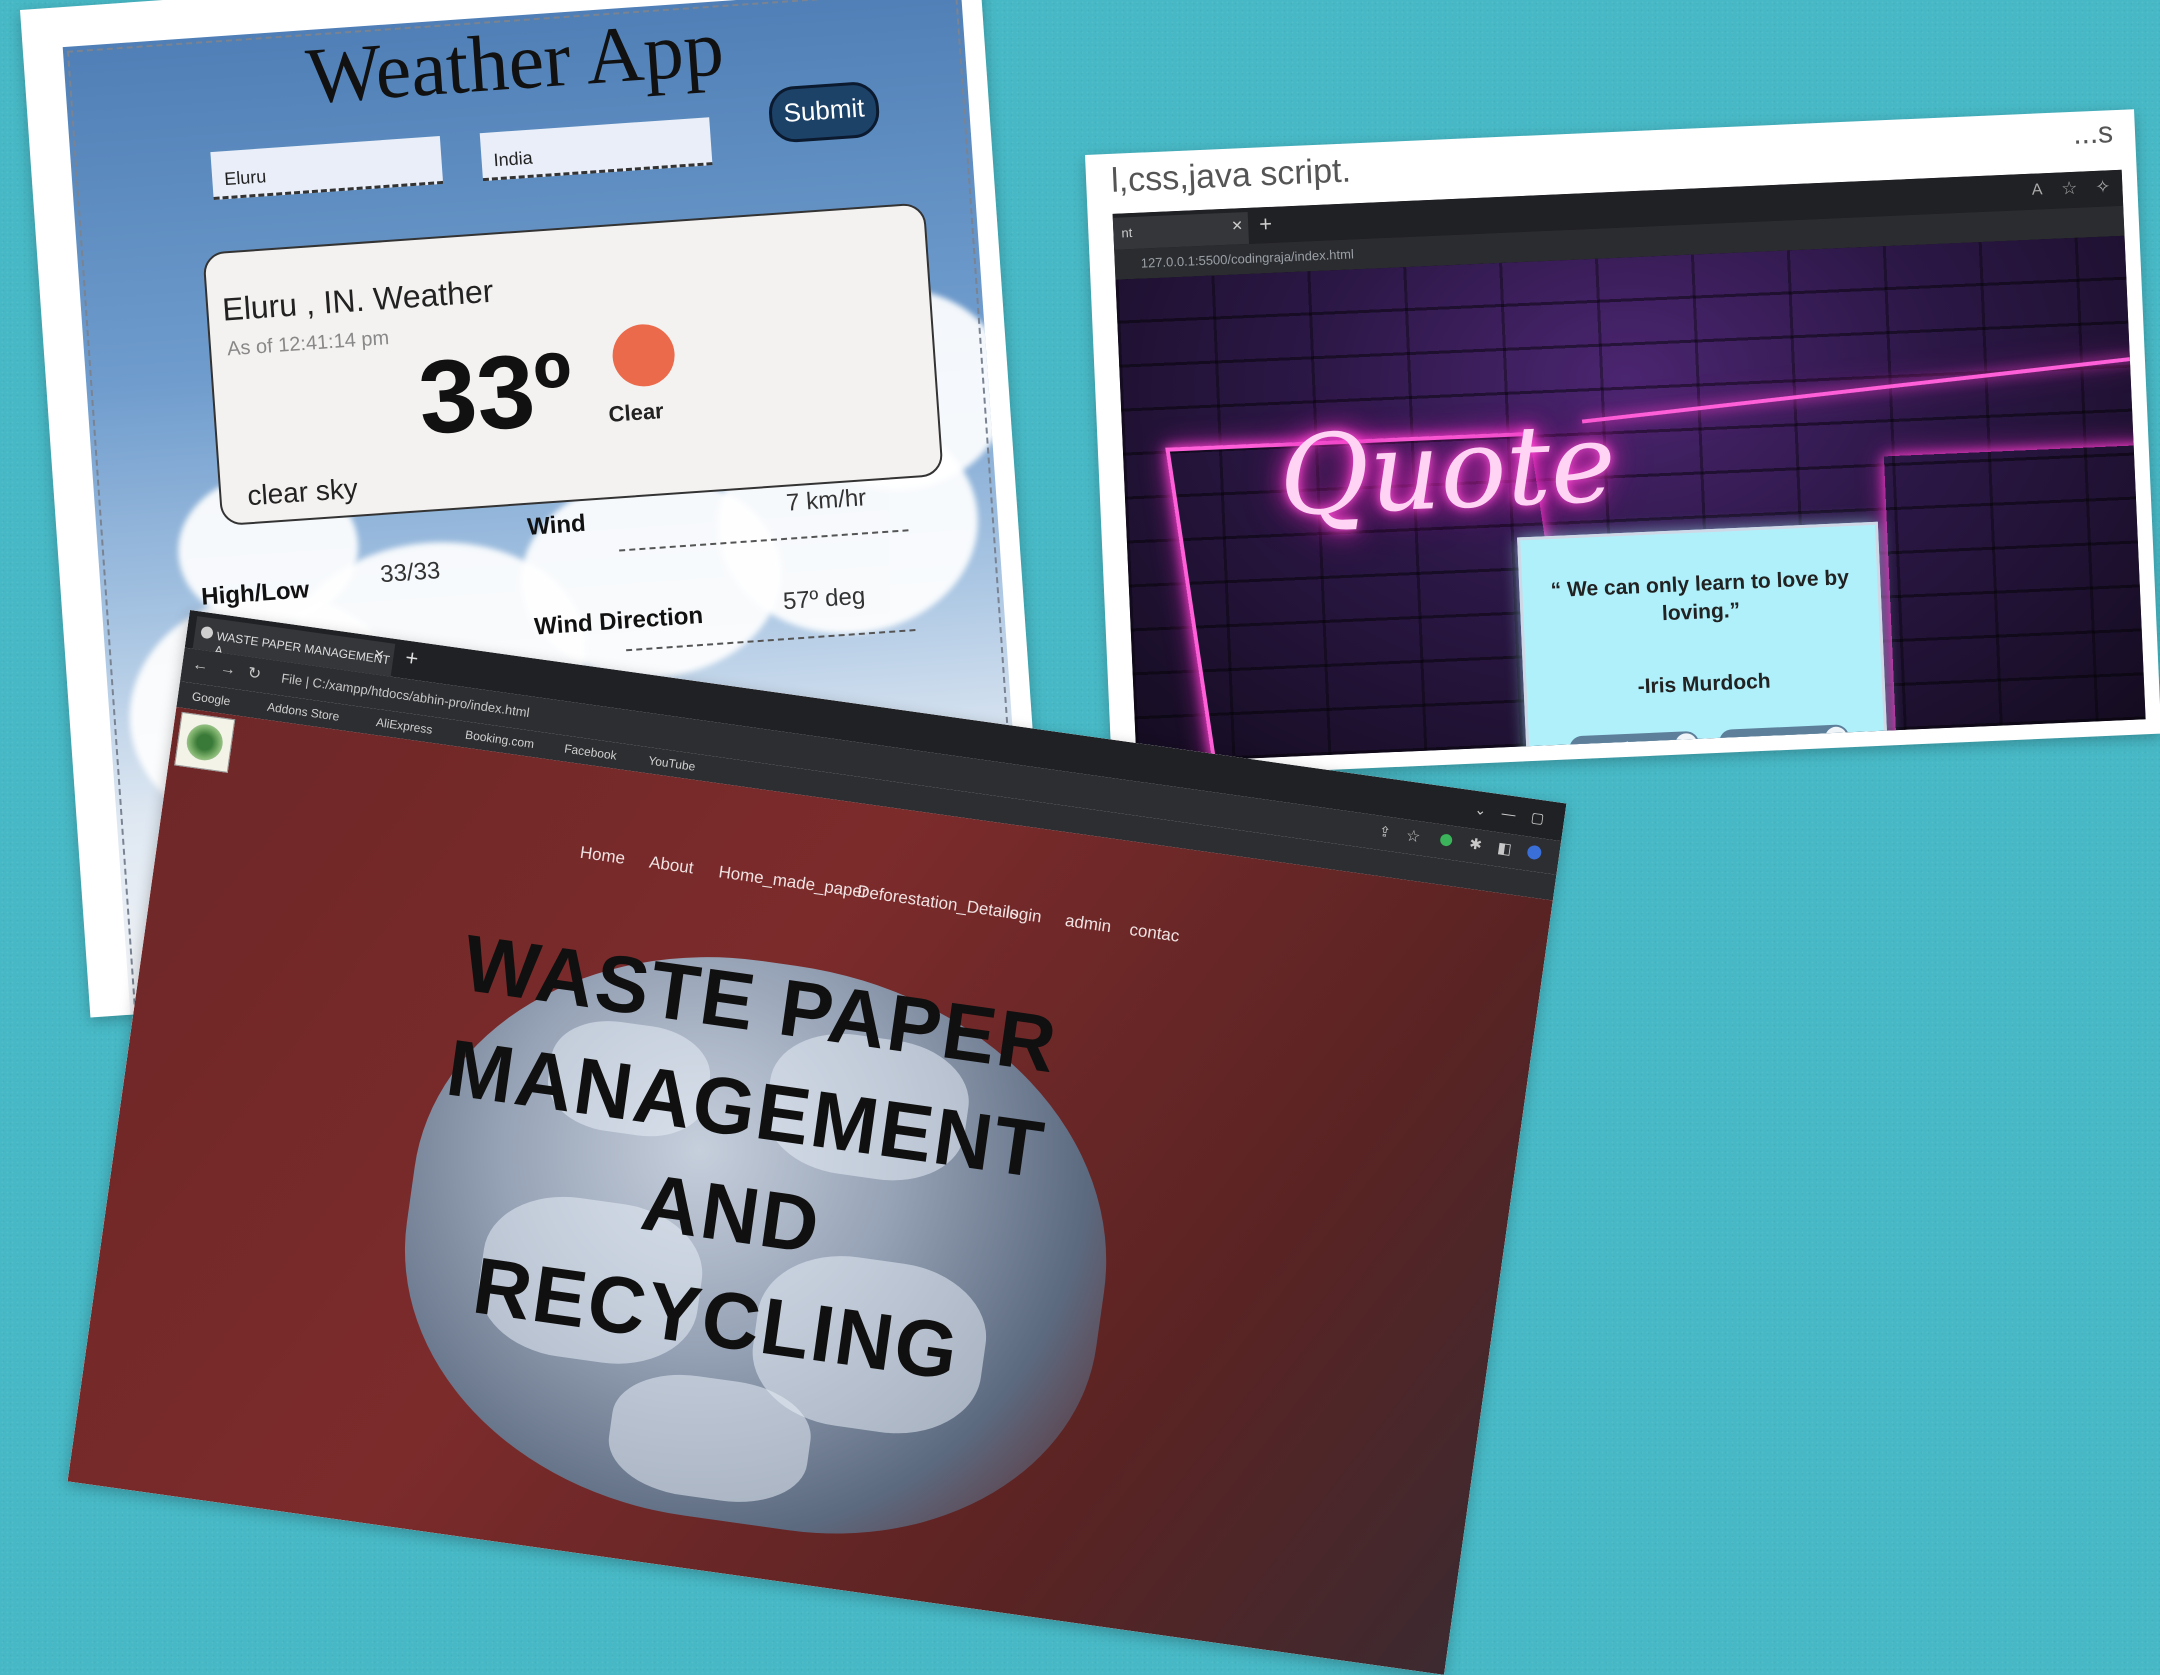  What do you see at coordinates (1088, 924) in the screenshot?
I see `nav-admin: admin` at bounding box center [1088, 924].